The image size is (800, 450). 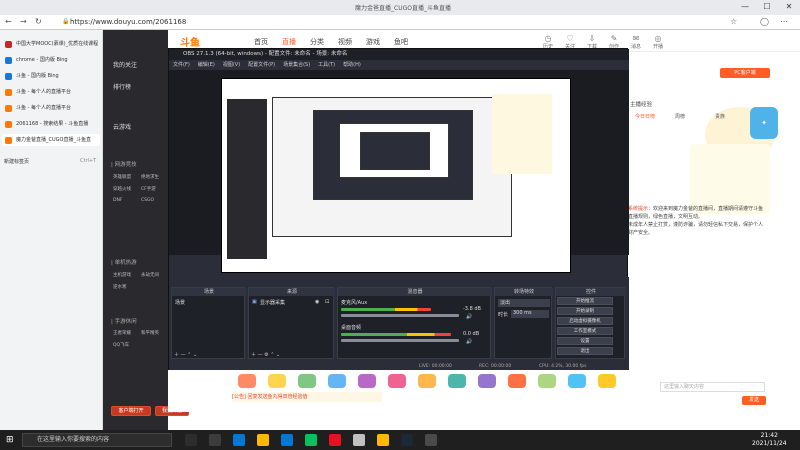 What do you see at coordinates (181, 65) in the screenshot?
I see `obs-menu-item: 文件(F)` at bounding box center [181, 65].